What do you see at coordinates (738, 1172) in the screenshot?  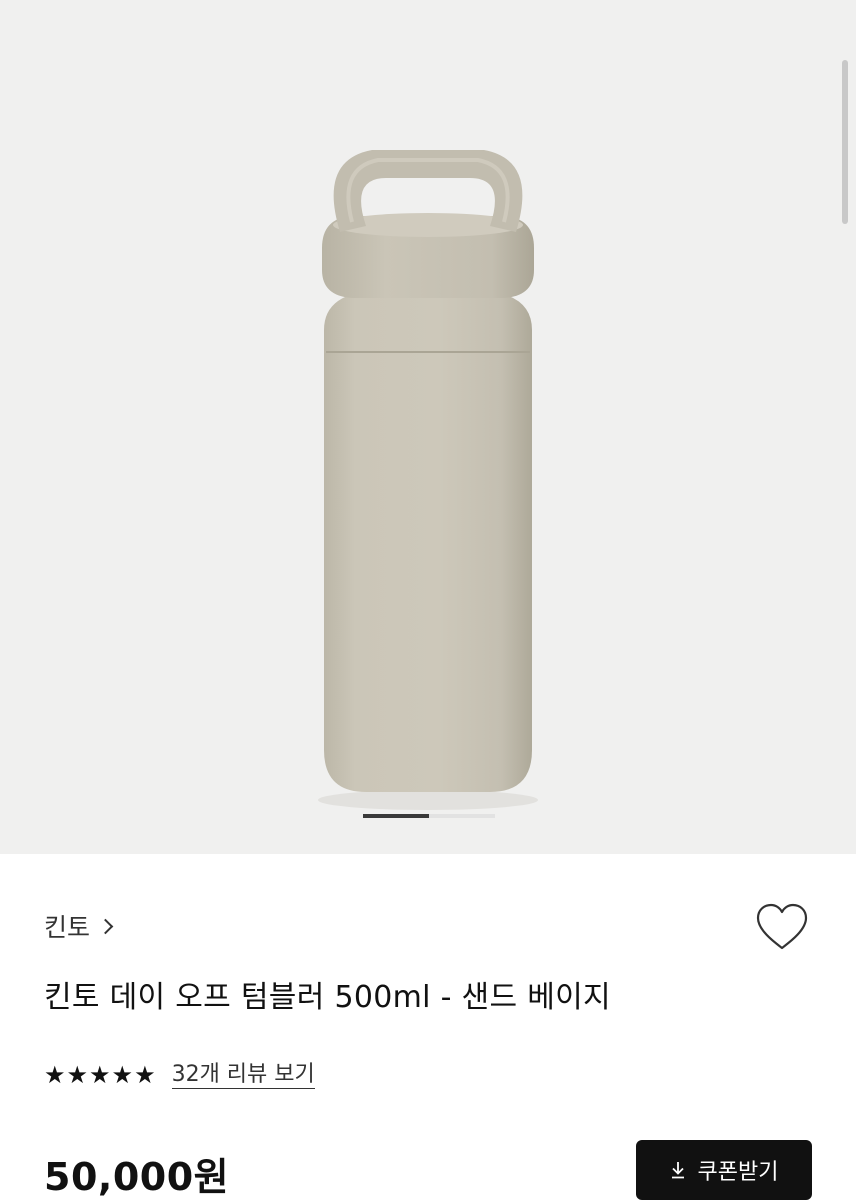 I see `coupon-button-label: 쿠폰받기` at bounding box center [738, 1172].